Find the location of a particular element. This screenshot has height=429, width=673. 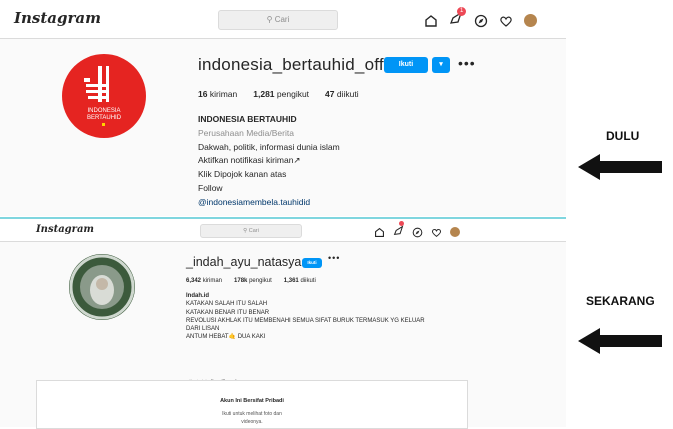

indonesia-bertauhid-logo: INDONESIA BERTAUHID is located at coordinates (103, 96).